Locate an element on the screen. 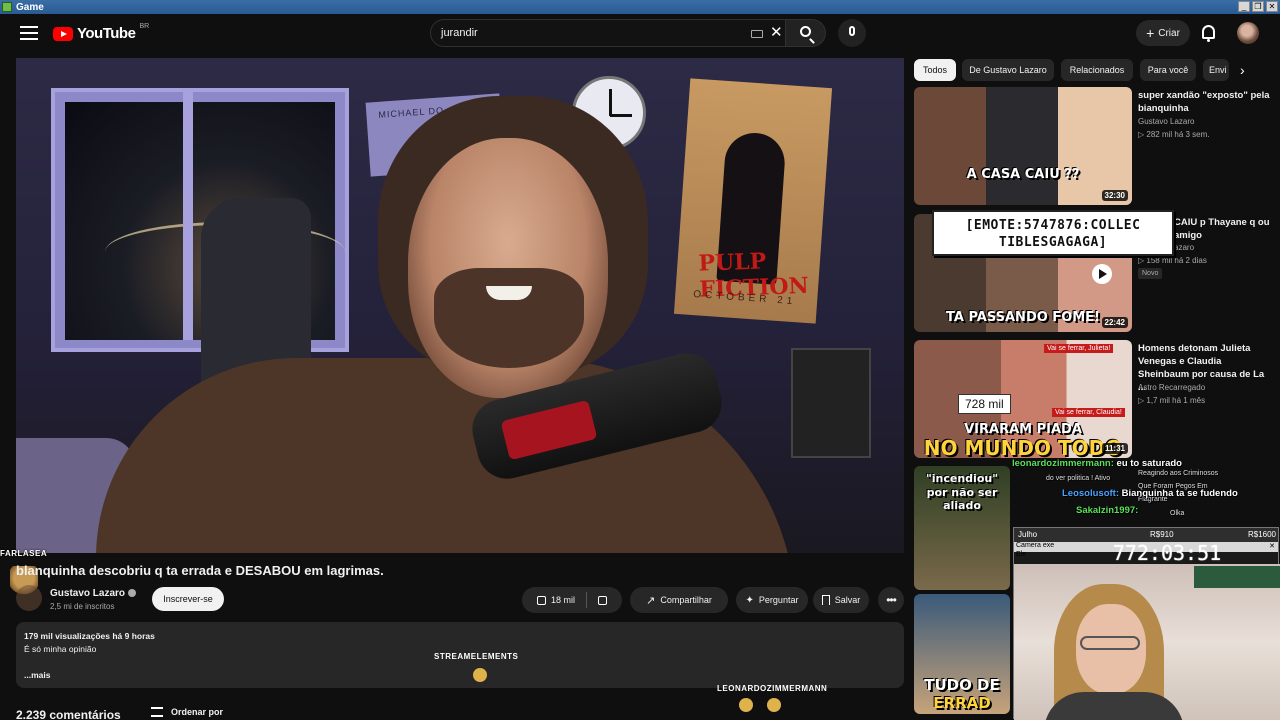  search-query: jurandir is located at coordinates (459, 33).